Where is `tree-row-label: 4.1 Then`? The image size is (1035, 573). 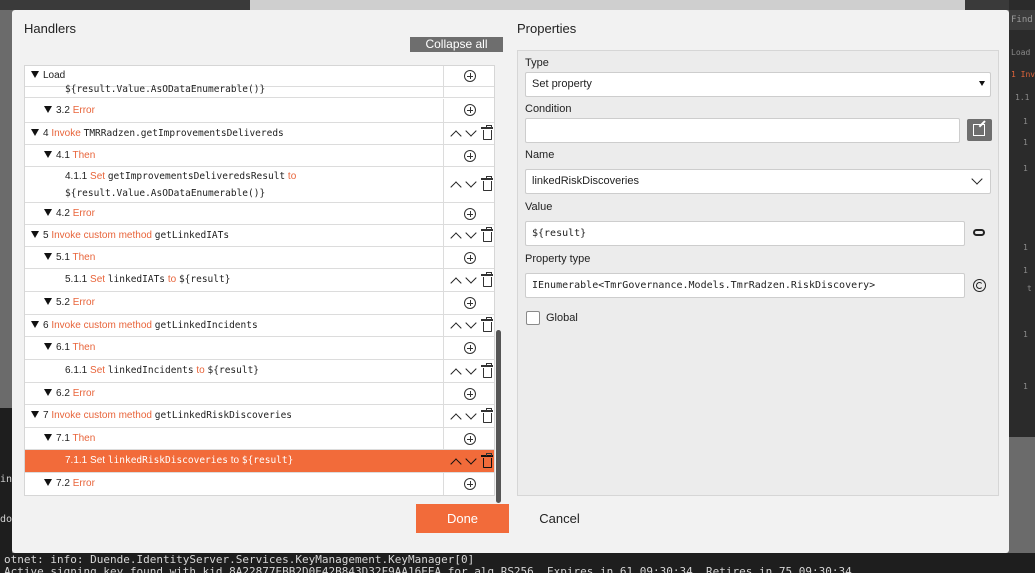
tree-row-label: 4.1 Then is located at coordinates (69, 155).